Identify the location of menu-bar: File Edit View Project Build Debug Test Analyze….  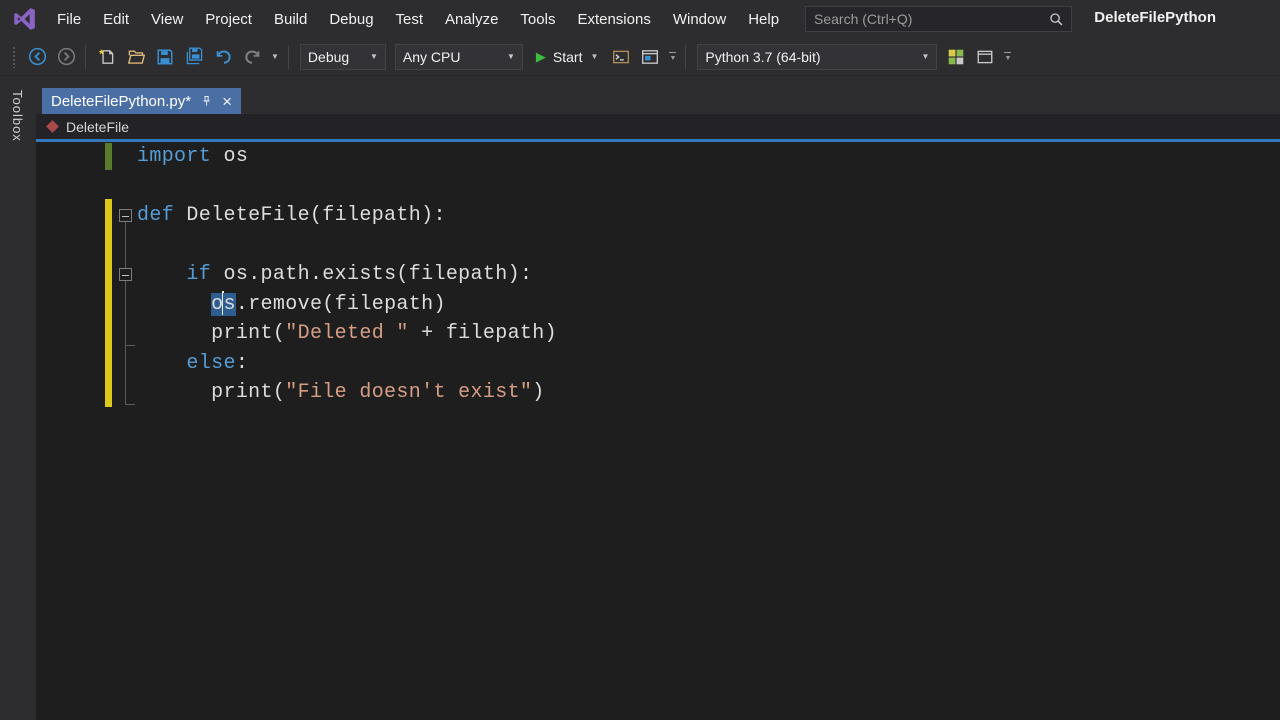
(640, 19).